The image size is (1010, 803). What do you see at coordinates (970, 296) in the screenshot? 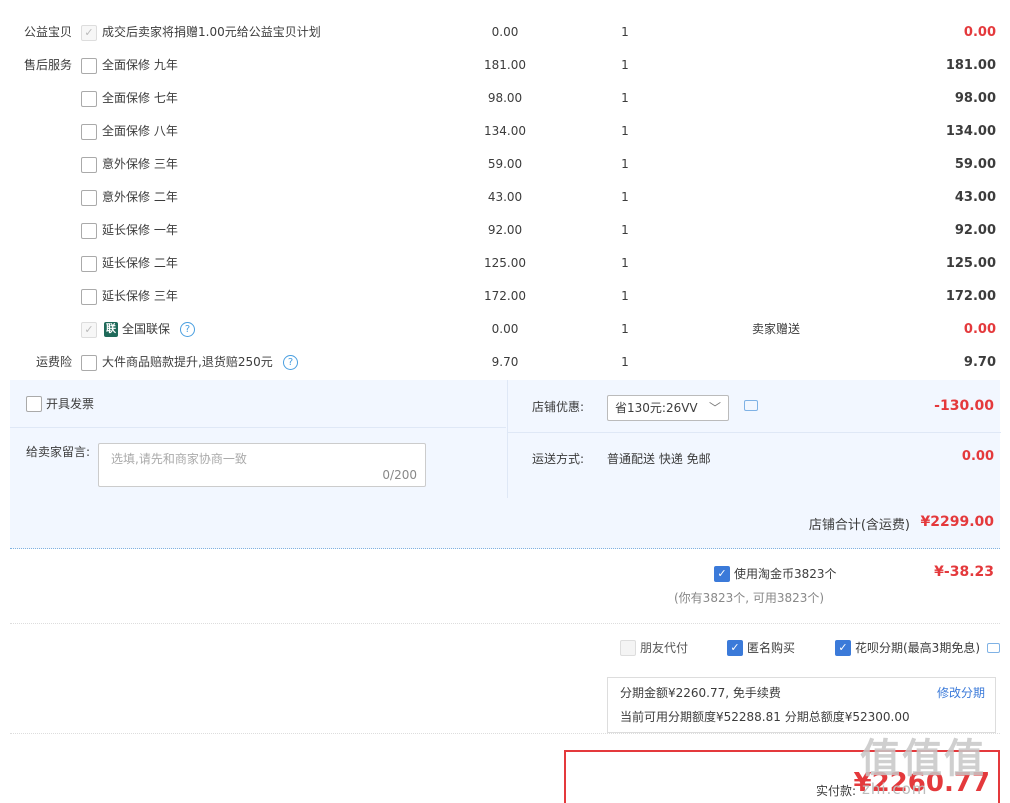
I see `service-subtotal: 172.00` at bounding box center [970, 296].